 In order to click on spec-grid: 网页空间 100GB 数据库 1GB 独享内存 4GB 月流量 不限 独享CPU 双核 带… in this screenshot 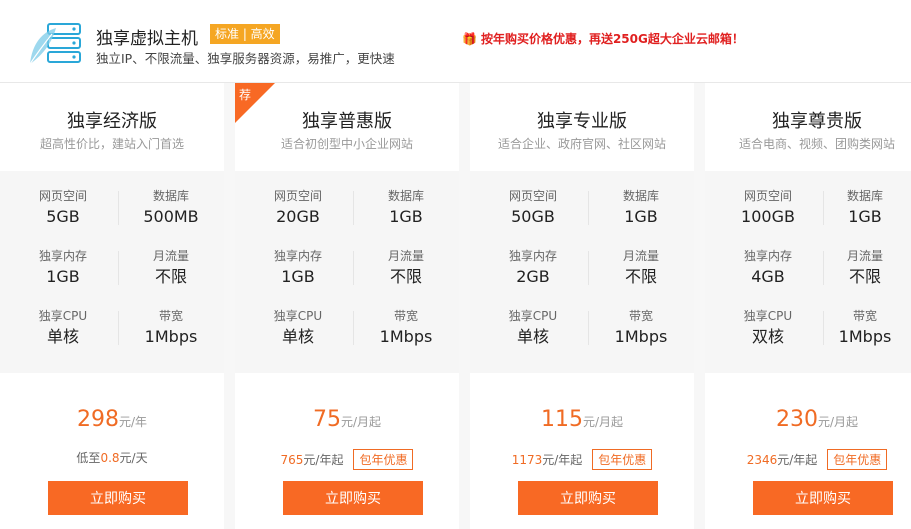, I will do `click(808, 272)`.